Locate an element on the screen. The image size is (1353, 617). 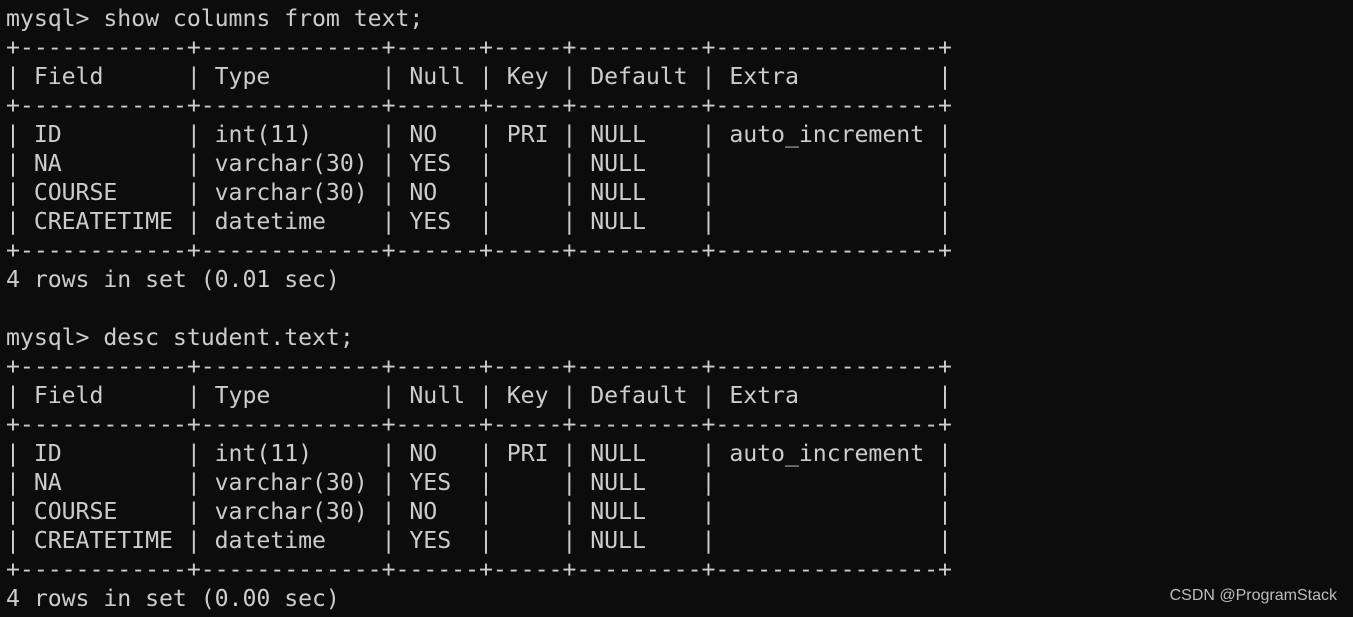
result-footer: 4 rows in set (0.00 sec) is located at coordinates (173, 598).